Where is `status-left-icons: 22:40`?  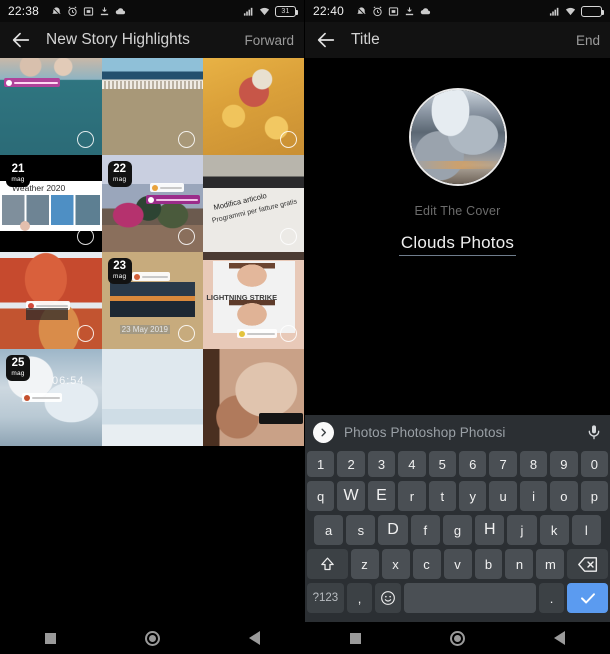
status-left-icons: 22:40 is located at coordinates (431, 11).